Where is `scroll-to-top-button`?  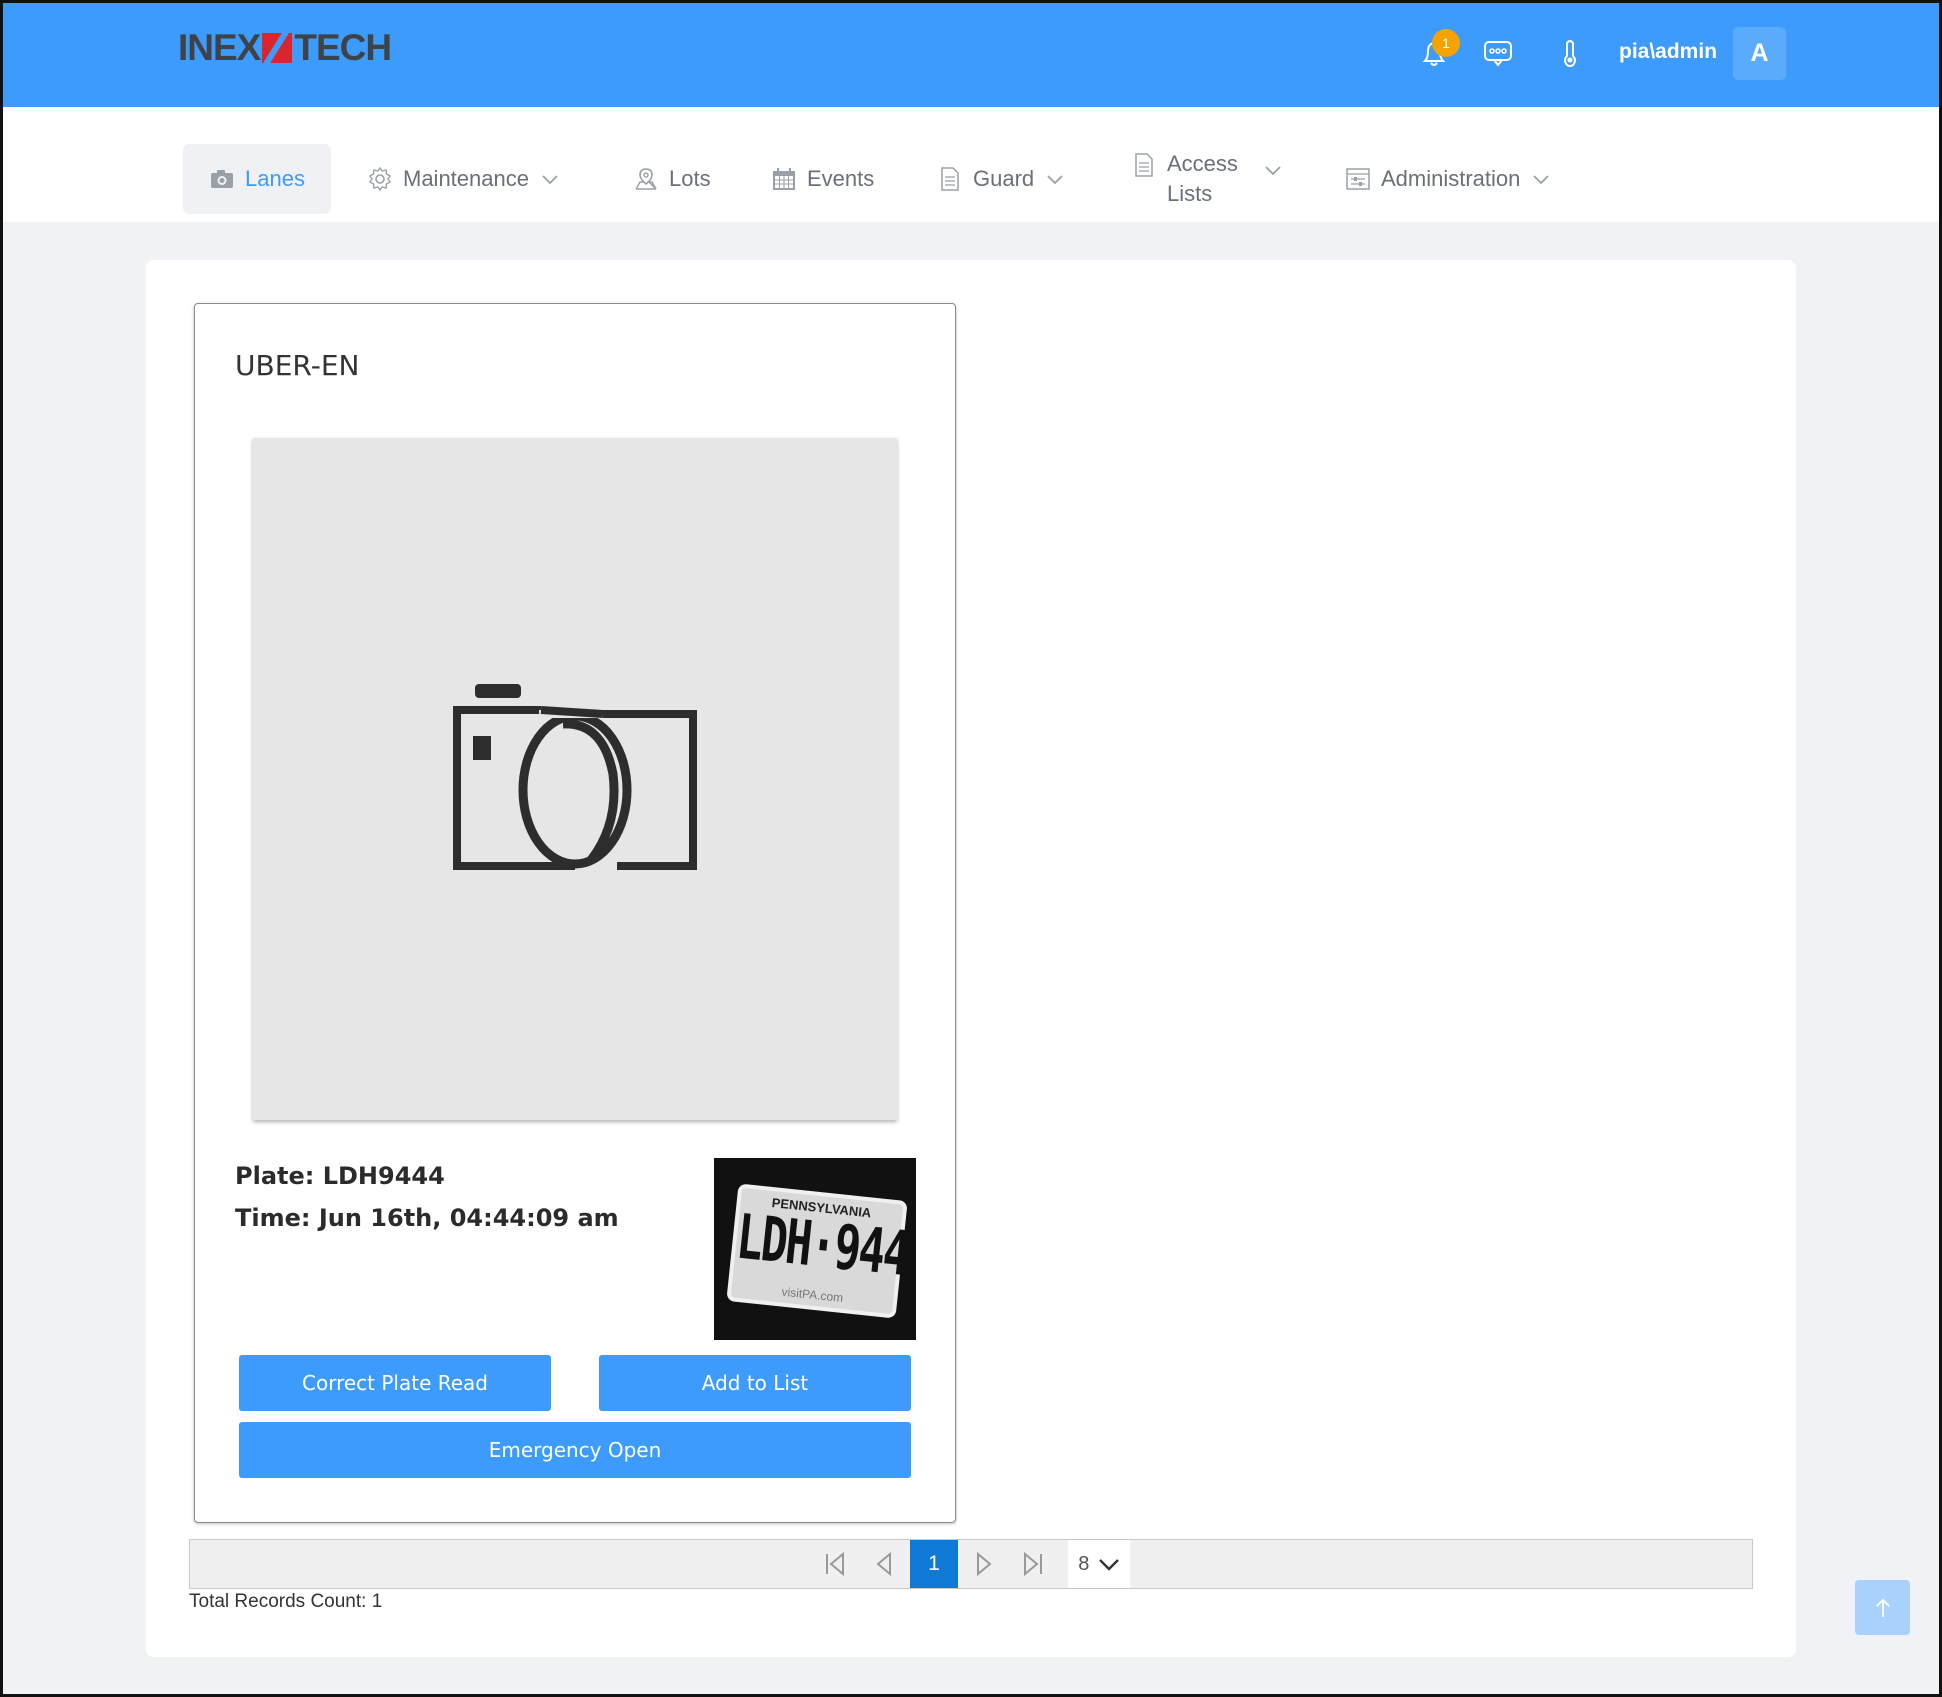
scroll-to-top-button is located at coordinates (1882, 1607).